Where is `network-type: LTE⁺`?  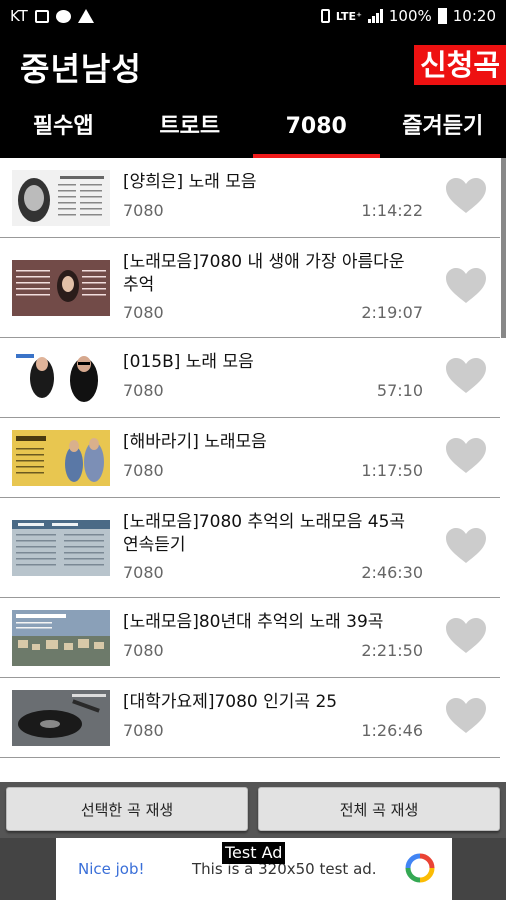 network-type: LTE⁺ is located at coordinates (348, 16).